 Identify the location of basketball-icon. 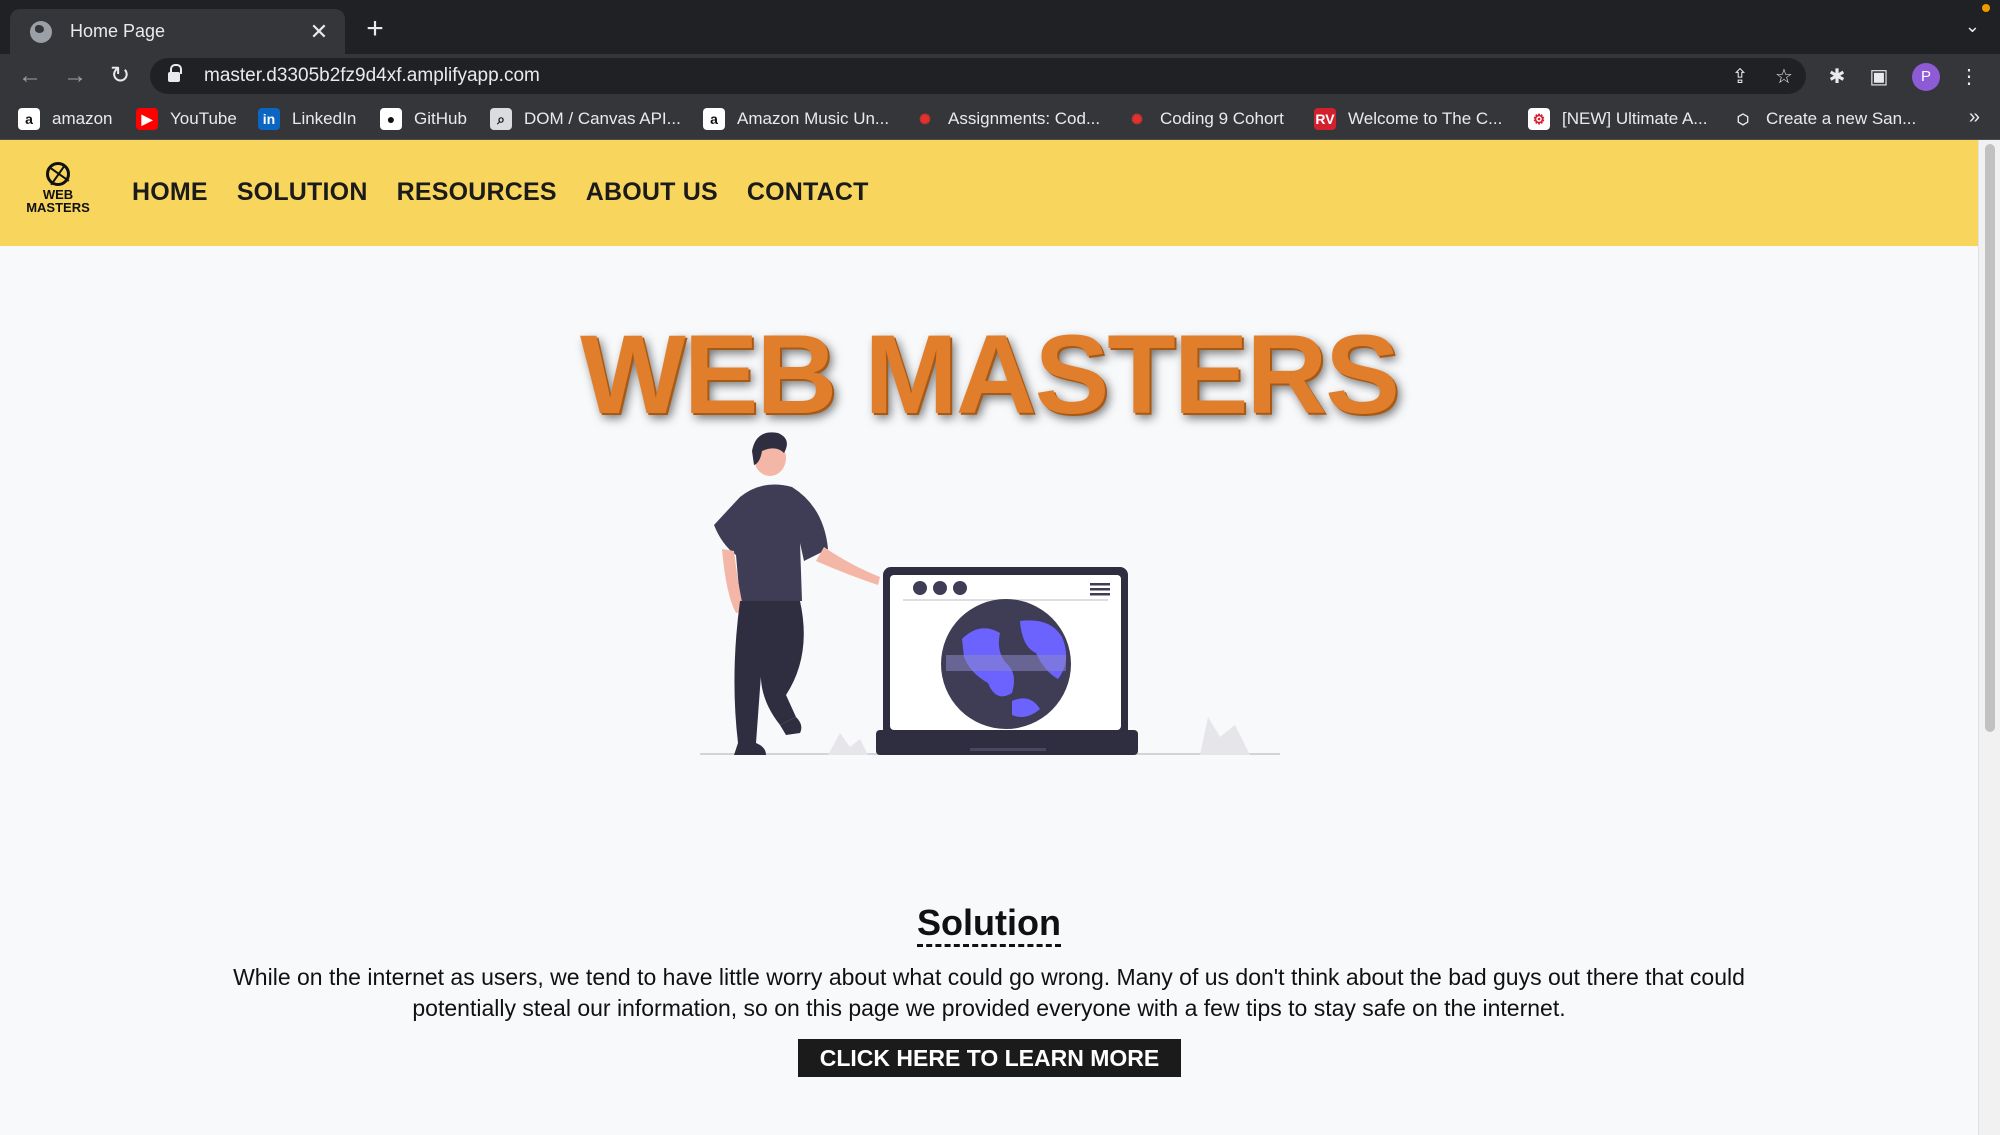
(58, 174).